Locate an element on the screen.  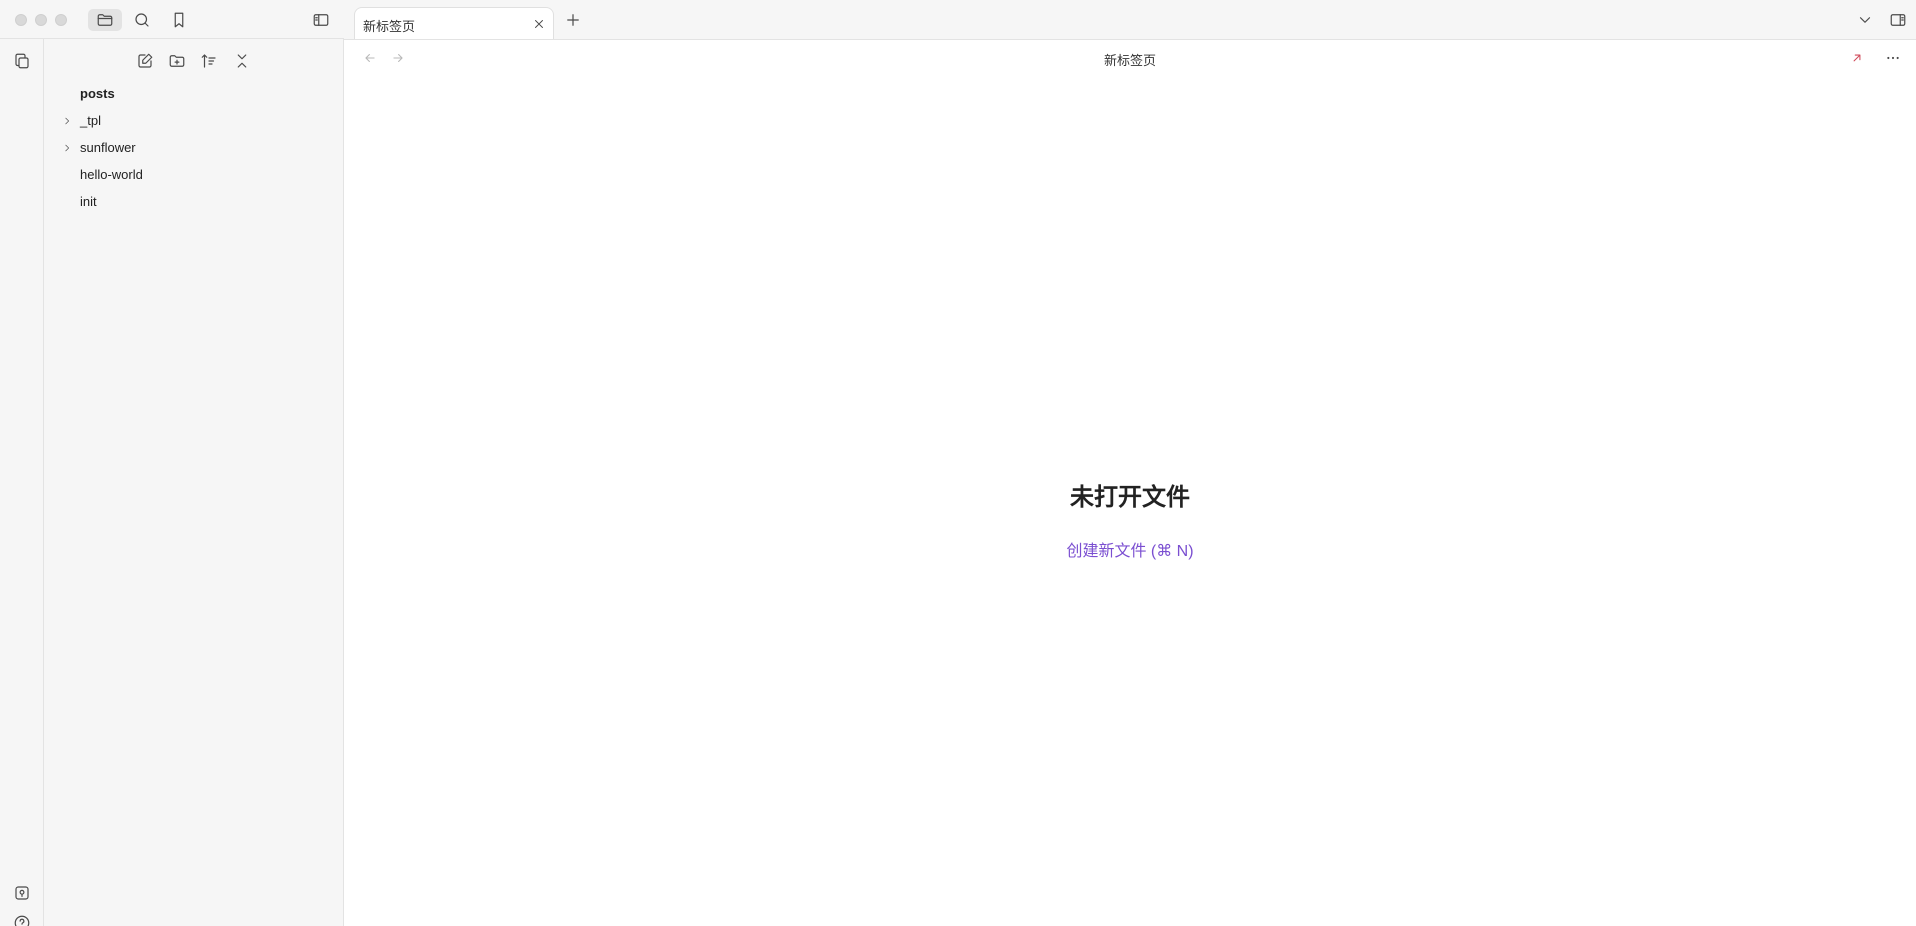
bookmark-icon is located at coordinates (179, 20).